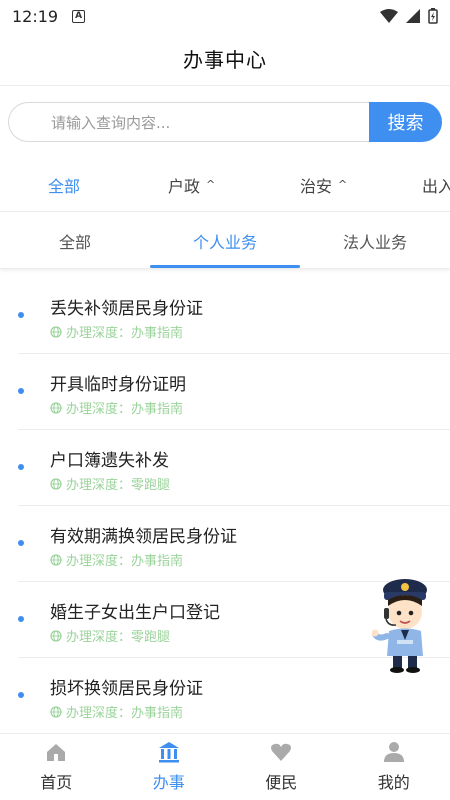  What do you see at coordinates (168, 752) in the screenshot?
I see `bank-icon` at bounding box center [168, 752].